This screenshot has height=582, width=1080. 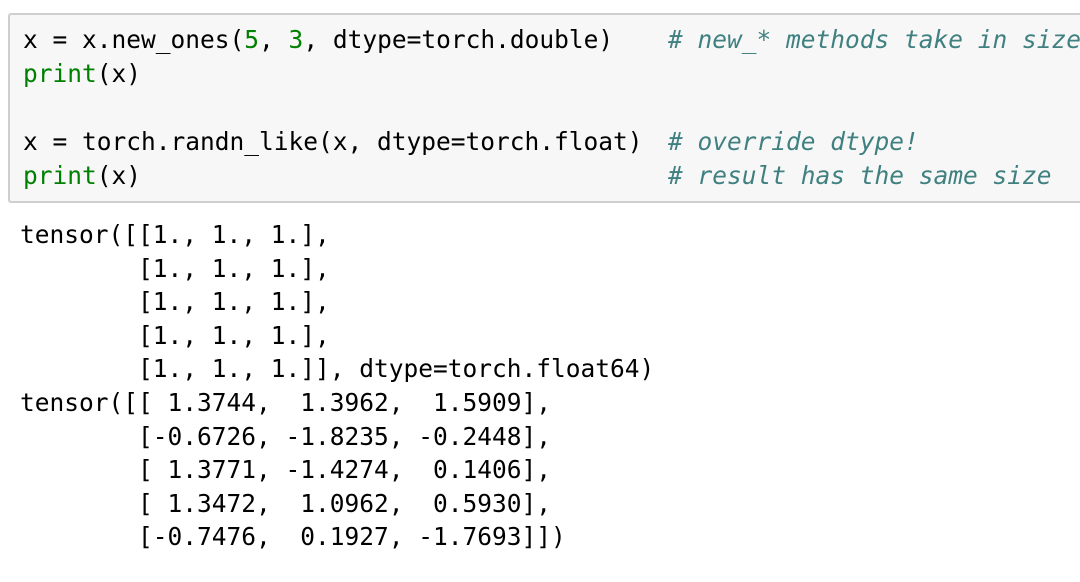 I want to click on code-line-2: print(x), so click(x=82, y=74).